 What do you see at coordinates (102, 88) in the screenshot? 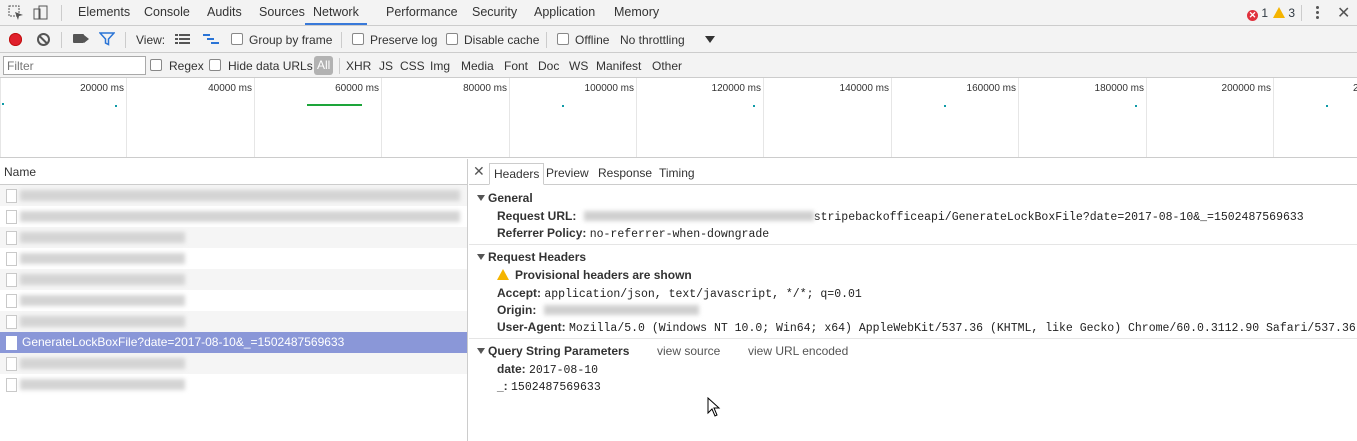
I see `tick-label: 20000 ms` at bounding box center [102, 88].